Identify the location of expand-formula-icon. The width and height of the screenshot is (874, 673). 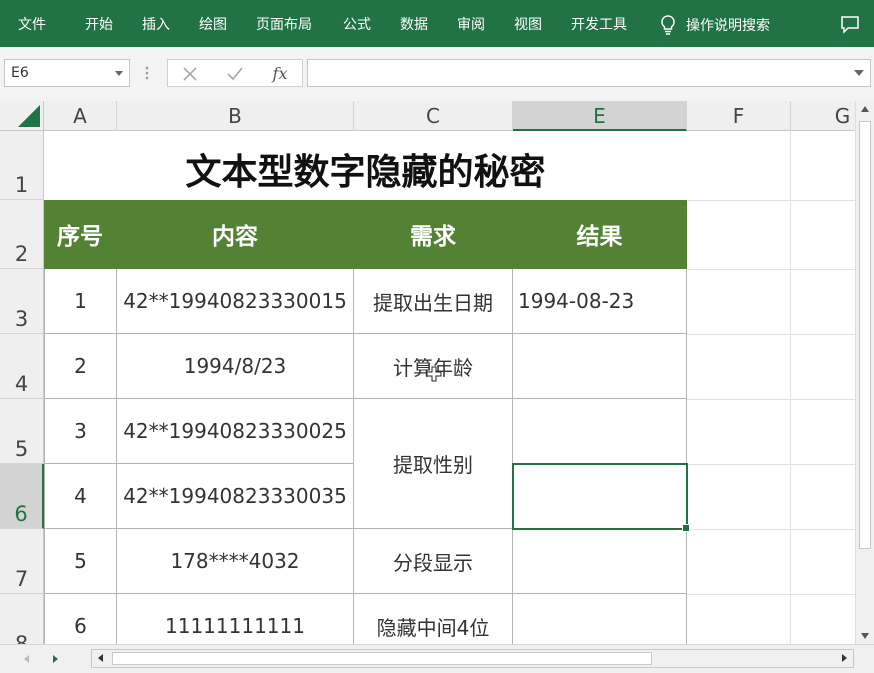
(859, 73).